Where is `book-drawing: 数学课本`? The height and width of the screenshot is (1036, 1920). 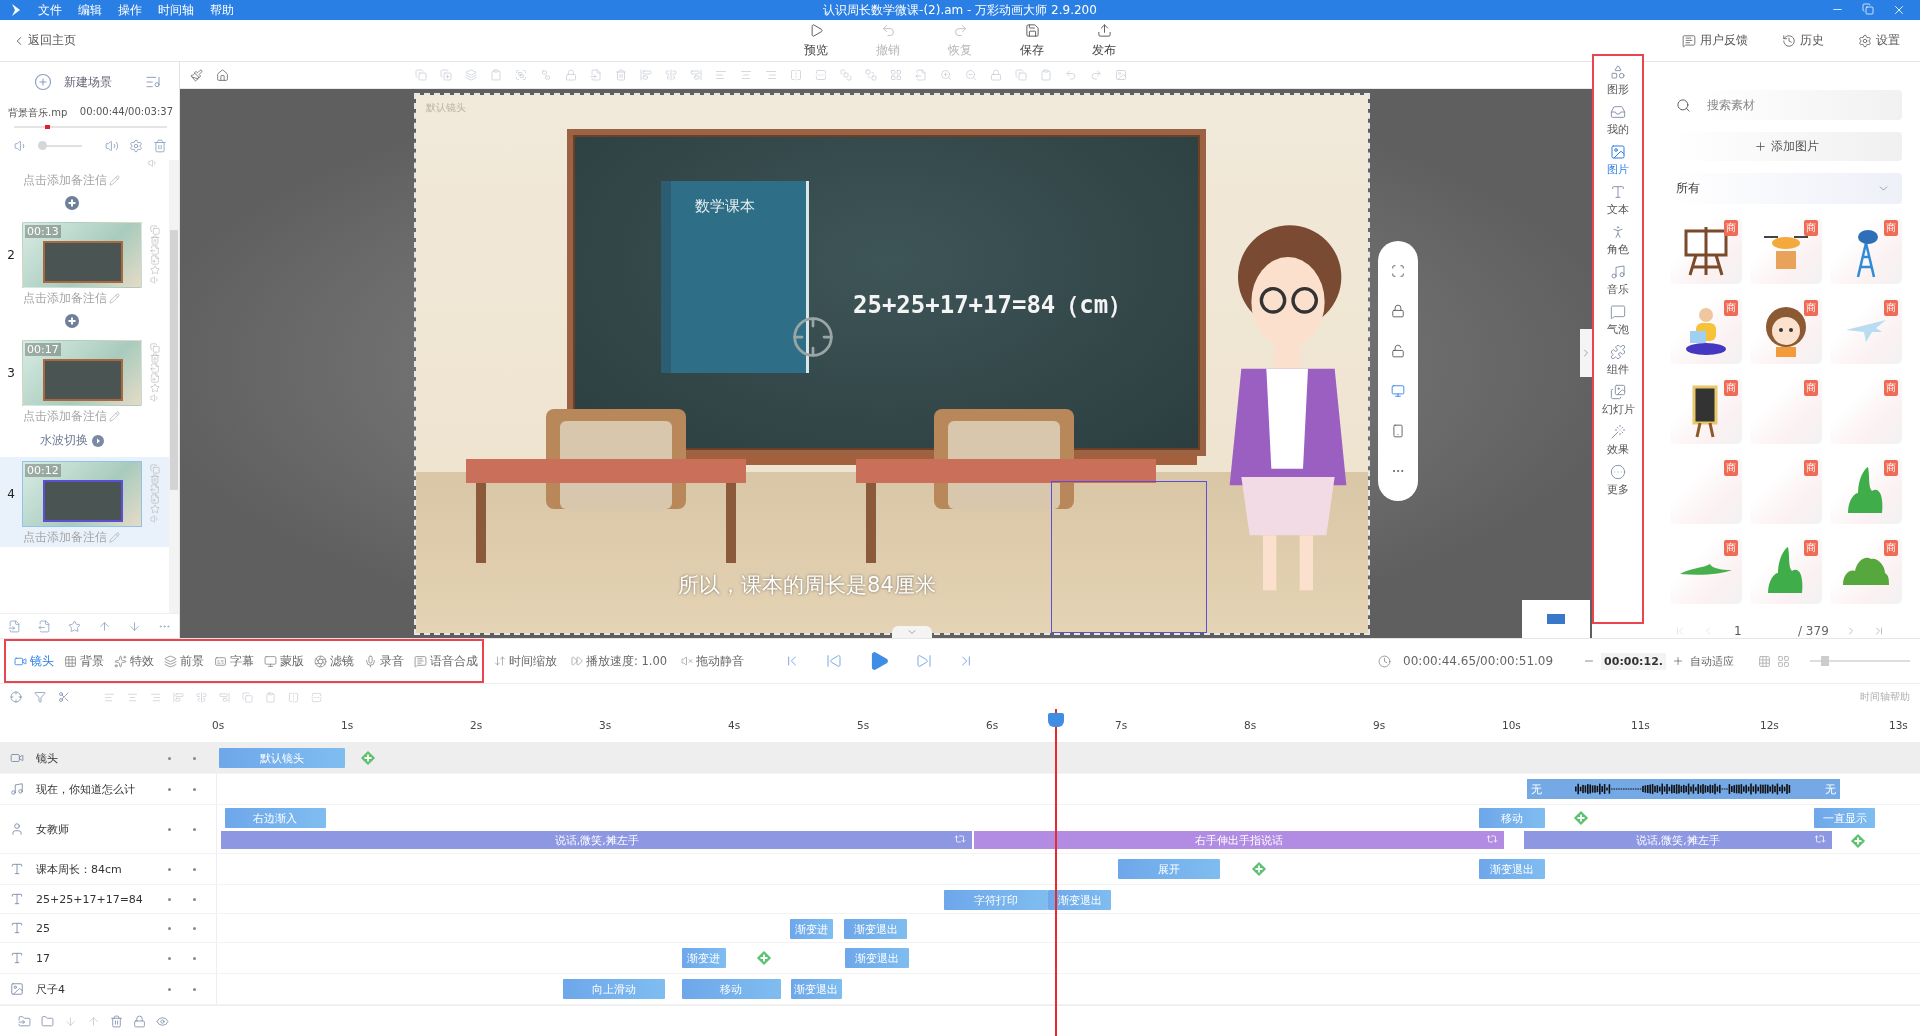
book-drawing: 数学课本 is located at coordinates (735, 277).